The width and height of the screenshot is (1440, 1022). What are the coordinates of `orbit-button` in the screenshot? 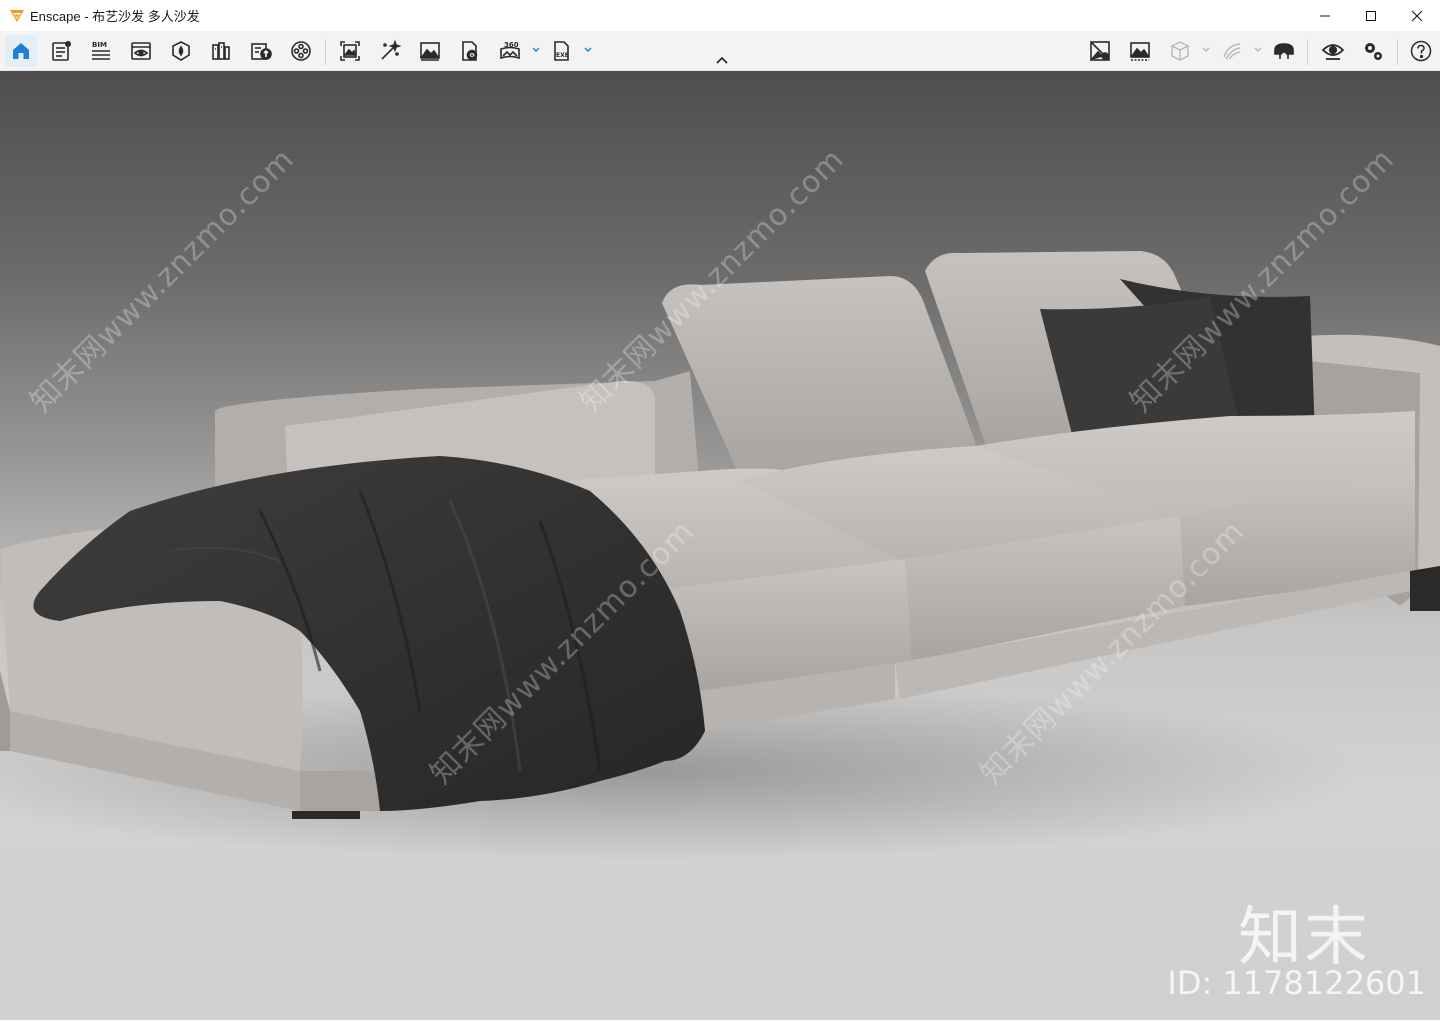 It's located at (1232, 51).